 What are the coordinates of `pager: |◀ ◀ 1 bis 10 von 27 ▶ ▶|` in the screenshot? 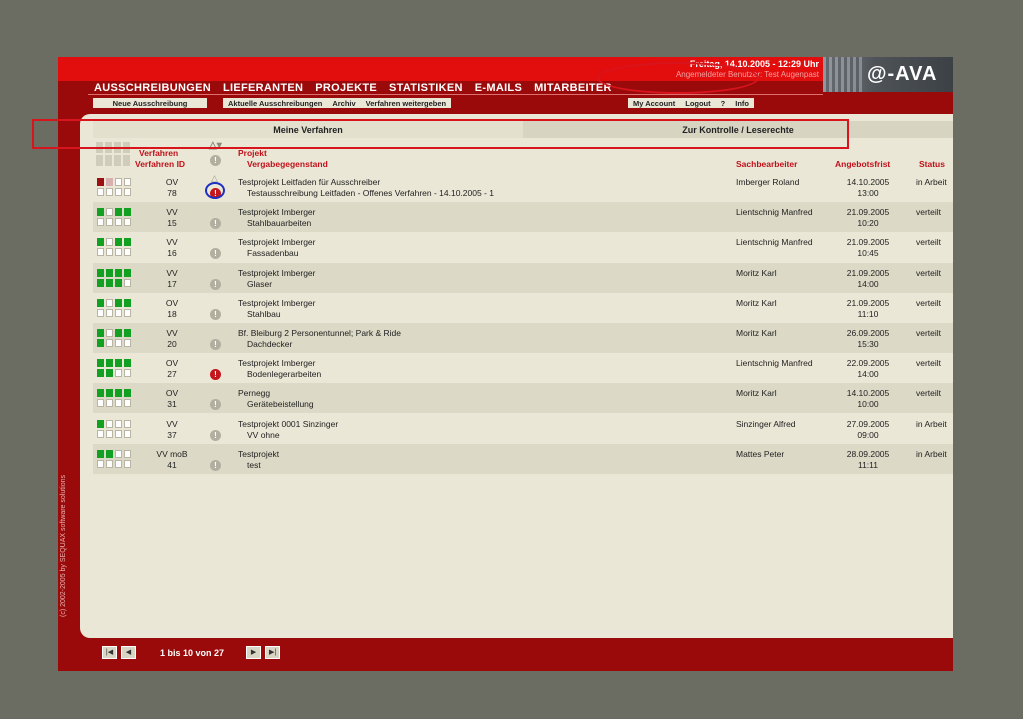 It's located at (191, 652).